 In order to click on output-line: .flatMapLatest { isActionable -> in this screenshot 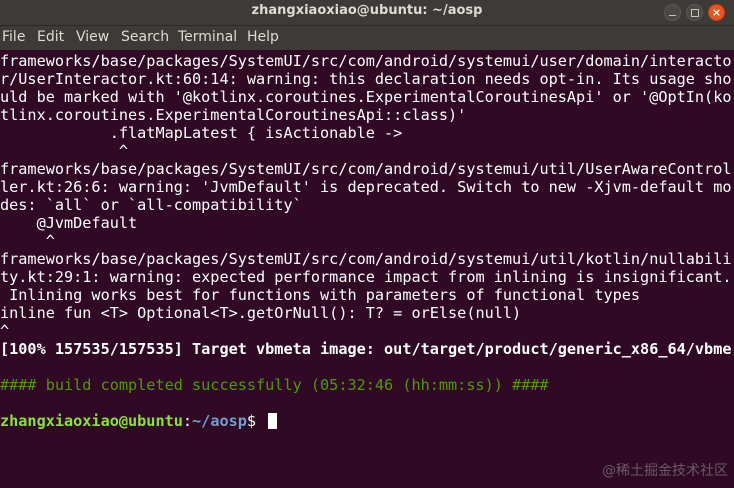, I will do `click(201, 133)`.